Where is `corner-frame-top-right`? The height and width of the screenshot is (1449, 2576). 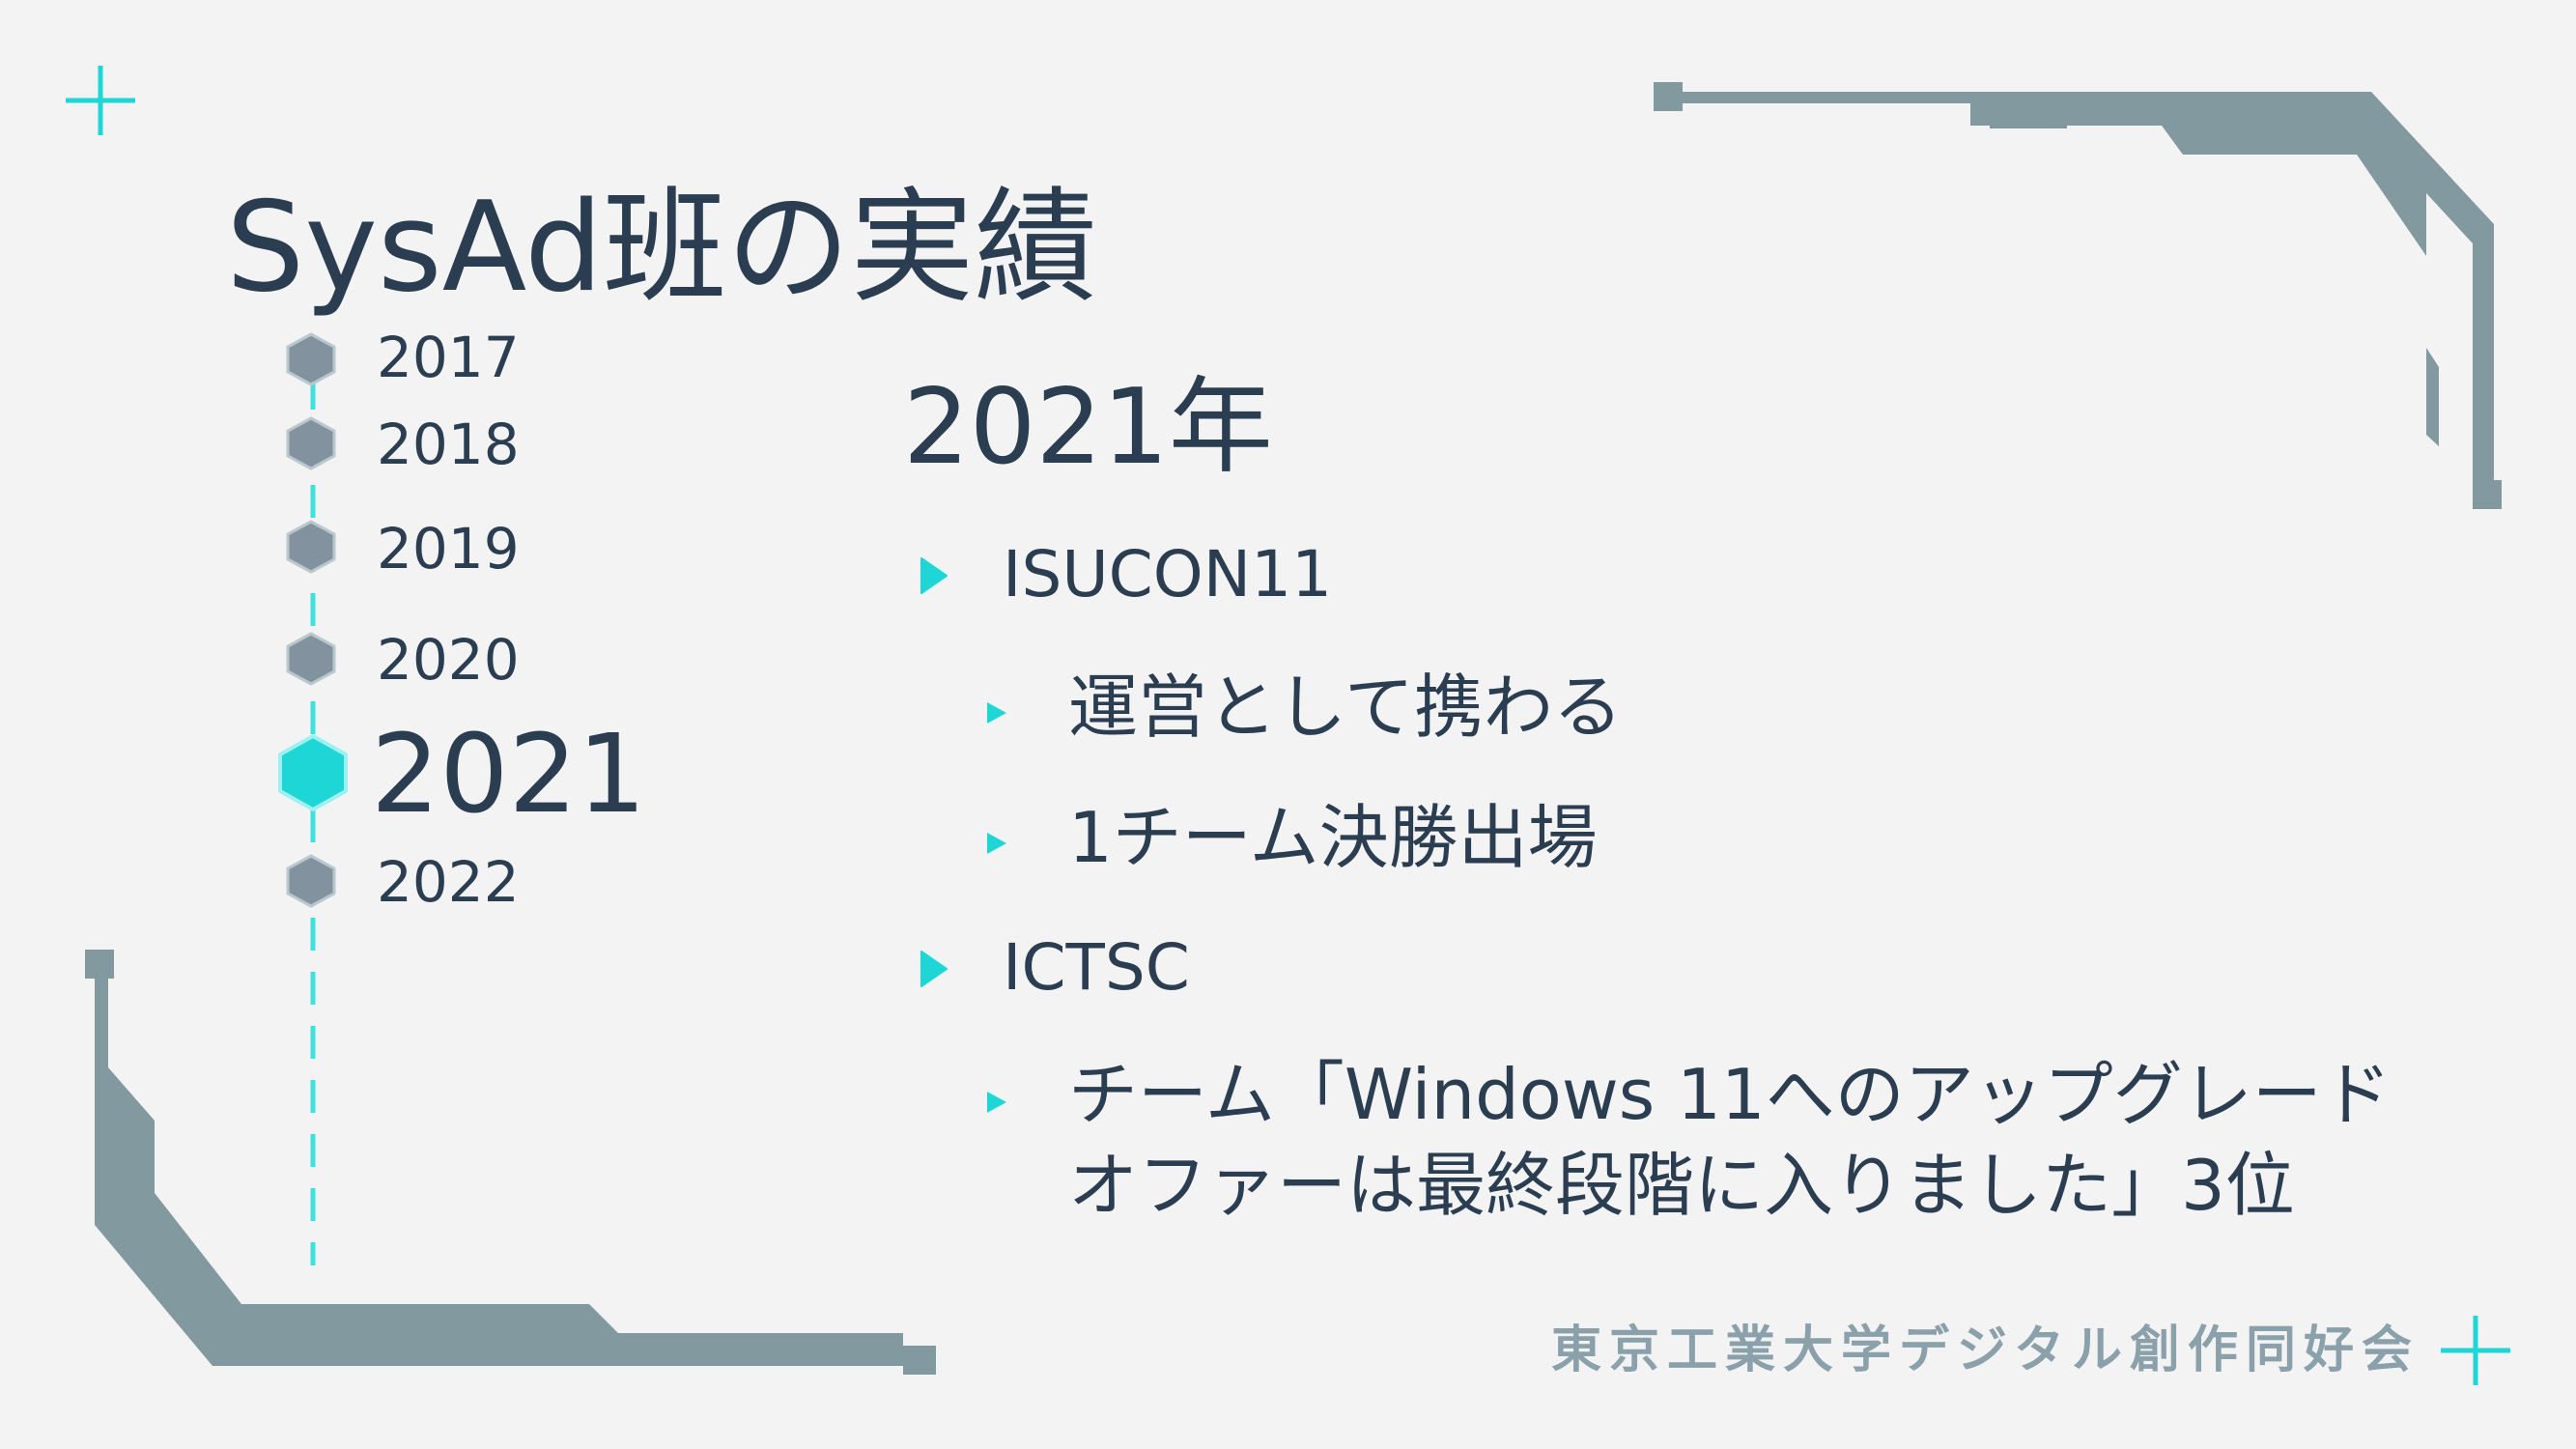 corner-frame-top-right is located at coordinates (2078, 295).